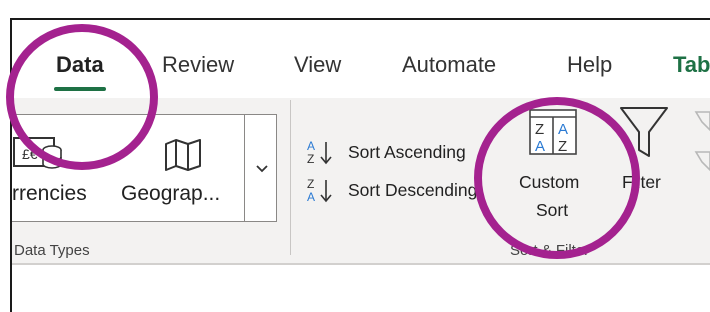 Image resolution: width=710 pixels, height=312 pixels. What do you see at coordinates (82, 97) in the screenshot?
I see `annotation-circle-data-tab` at bounding box center [82, 97].